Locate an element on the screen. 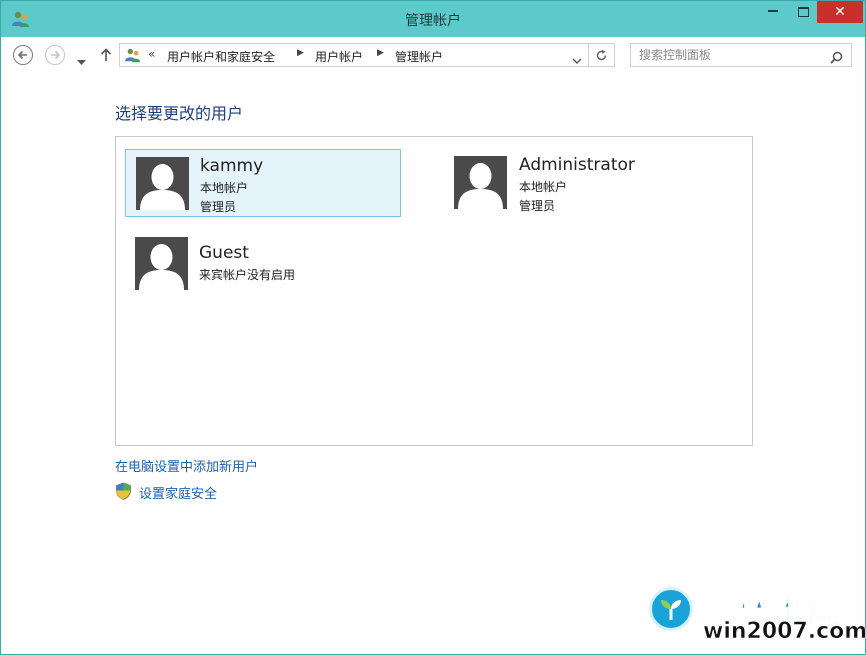 The height and width of the screenshot is (655, 866). refresh-button is located at coordinates (602, 55).